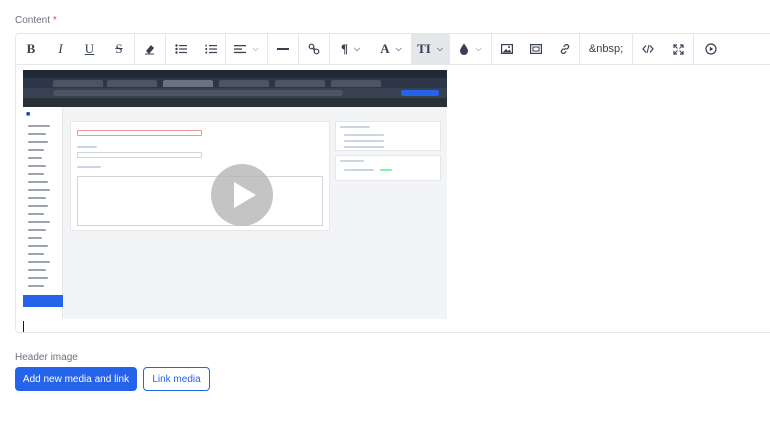 Image resolution: width=770 pixels, height=426 pixels. I want to click on horizontal-line-icon, so click(283, 49).